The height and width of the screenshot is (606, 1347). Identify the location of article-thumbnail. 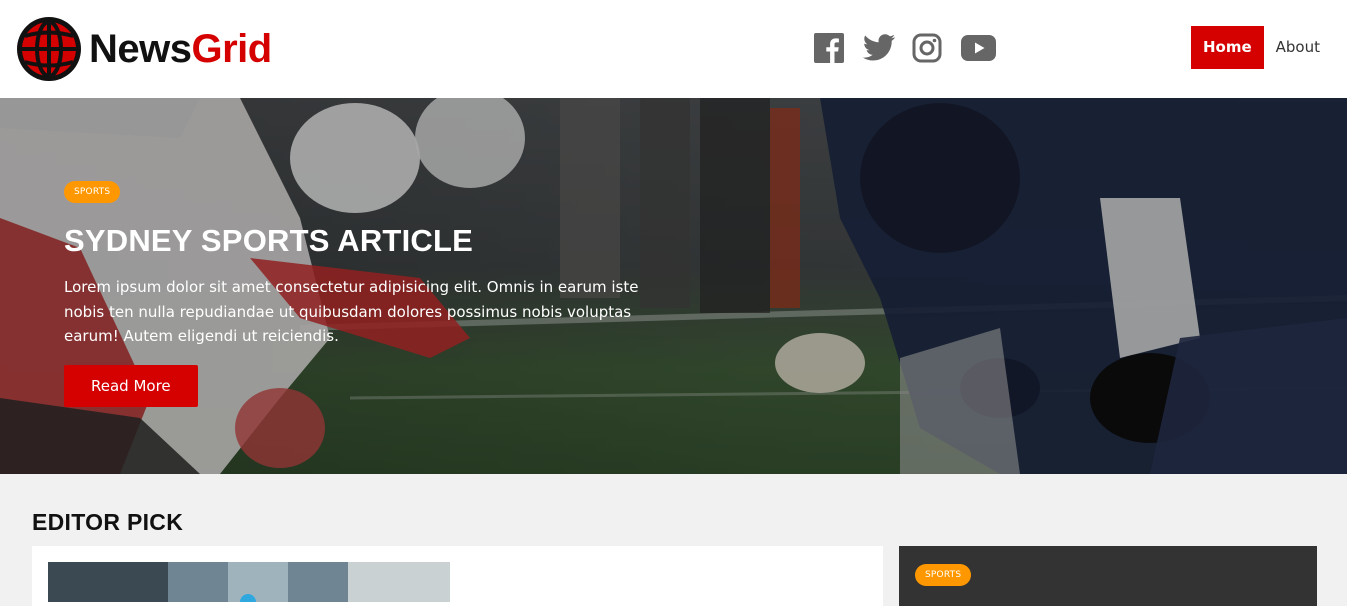
(249, 582).